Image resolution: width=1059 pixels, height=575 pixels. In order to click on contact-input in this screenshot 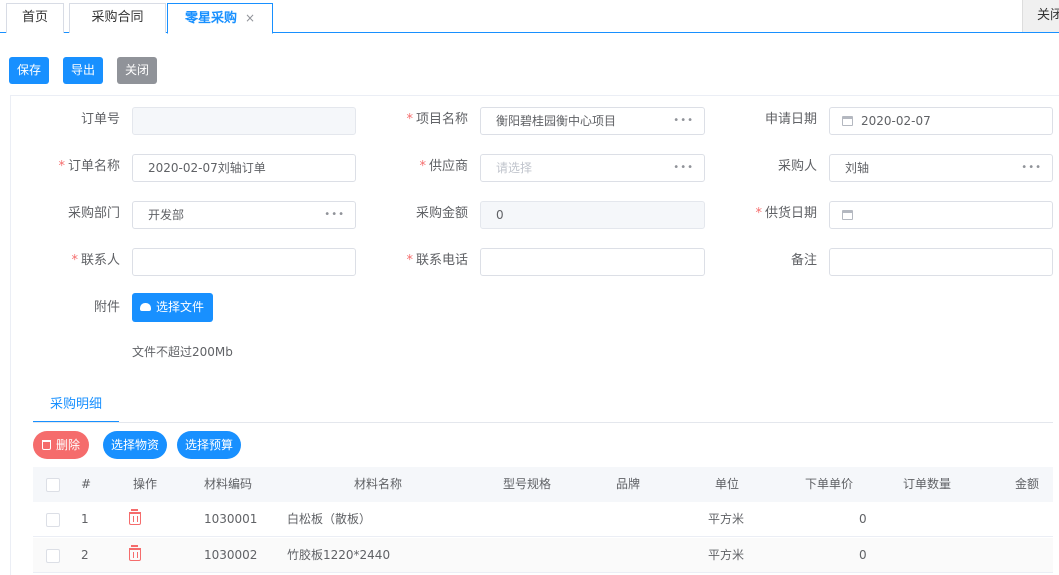, I will do `click(244, 262)`.